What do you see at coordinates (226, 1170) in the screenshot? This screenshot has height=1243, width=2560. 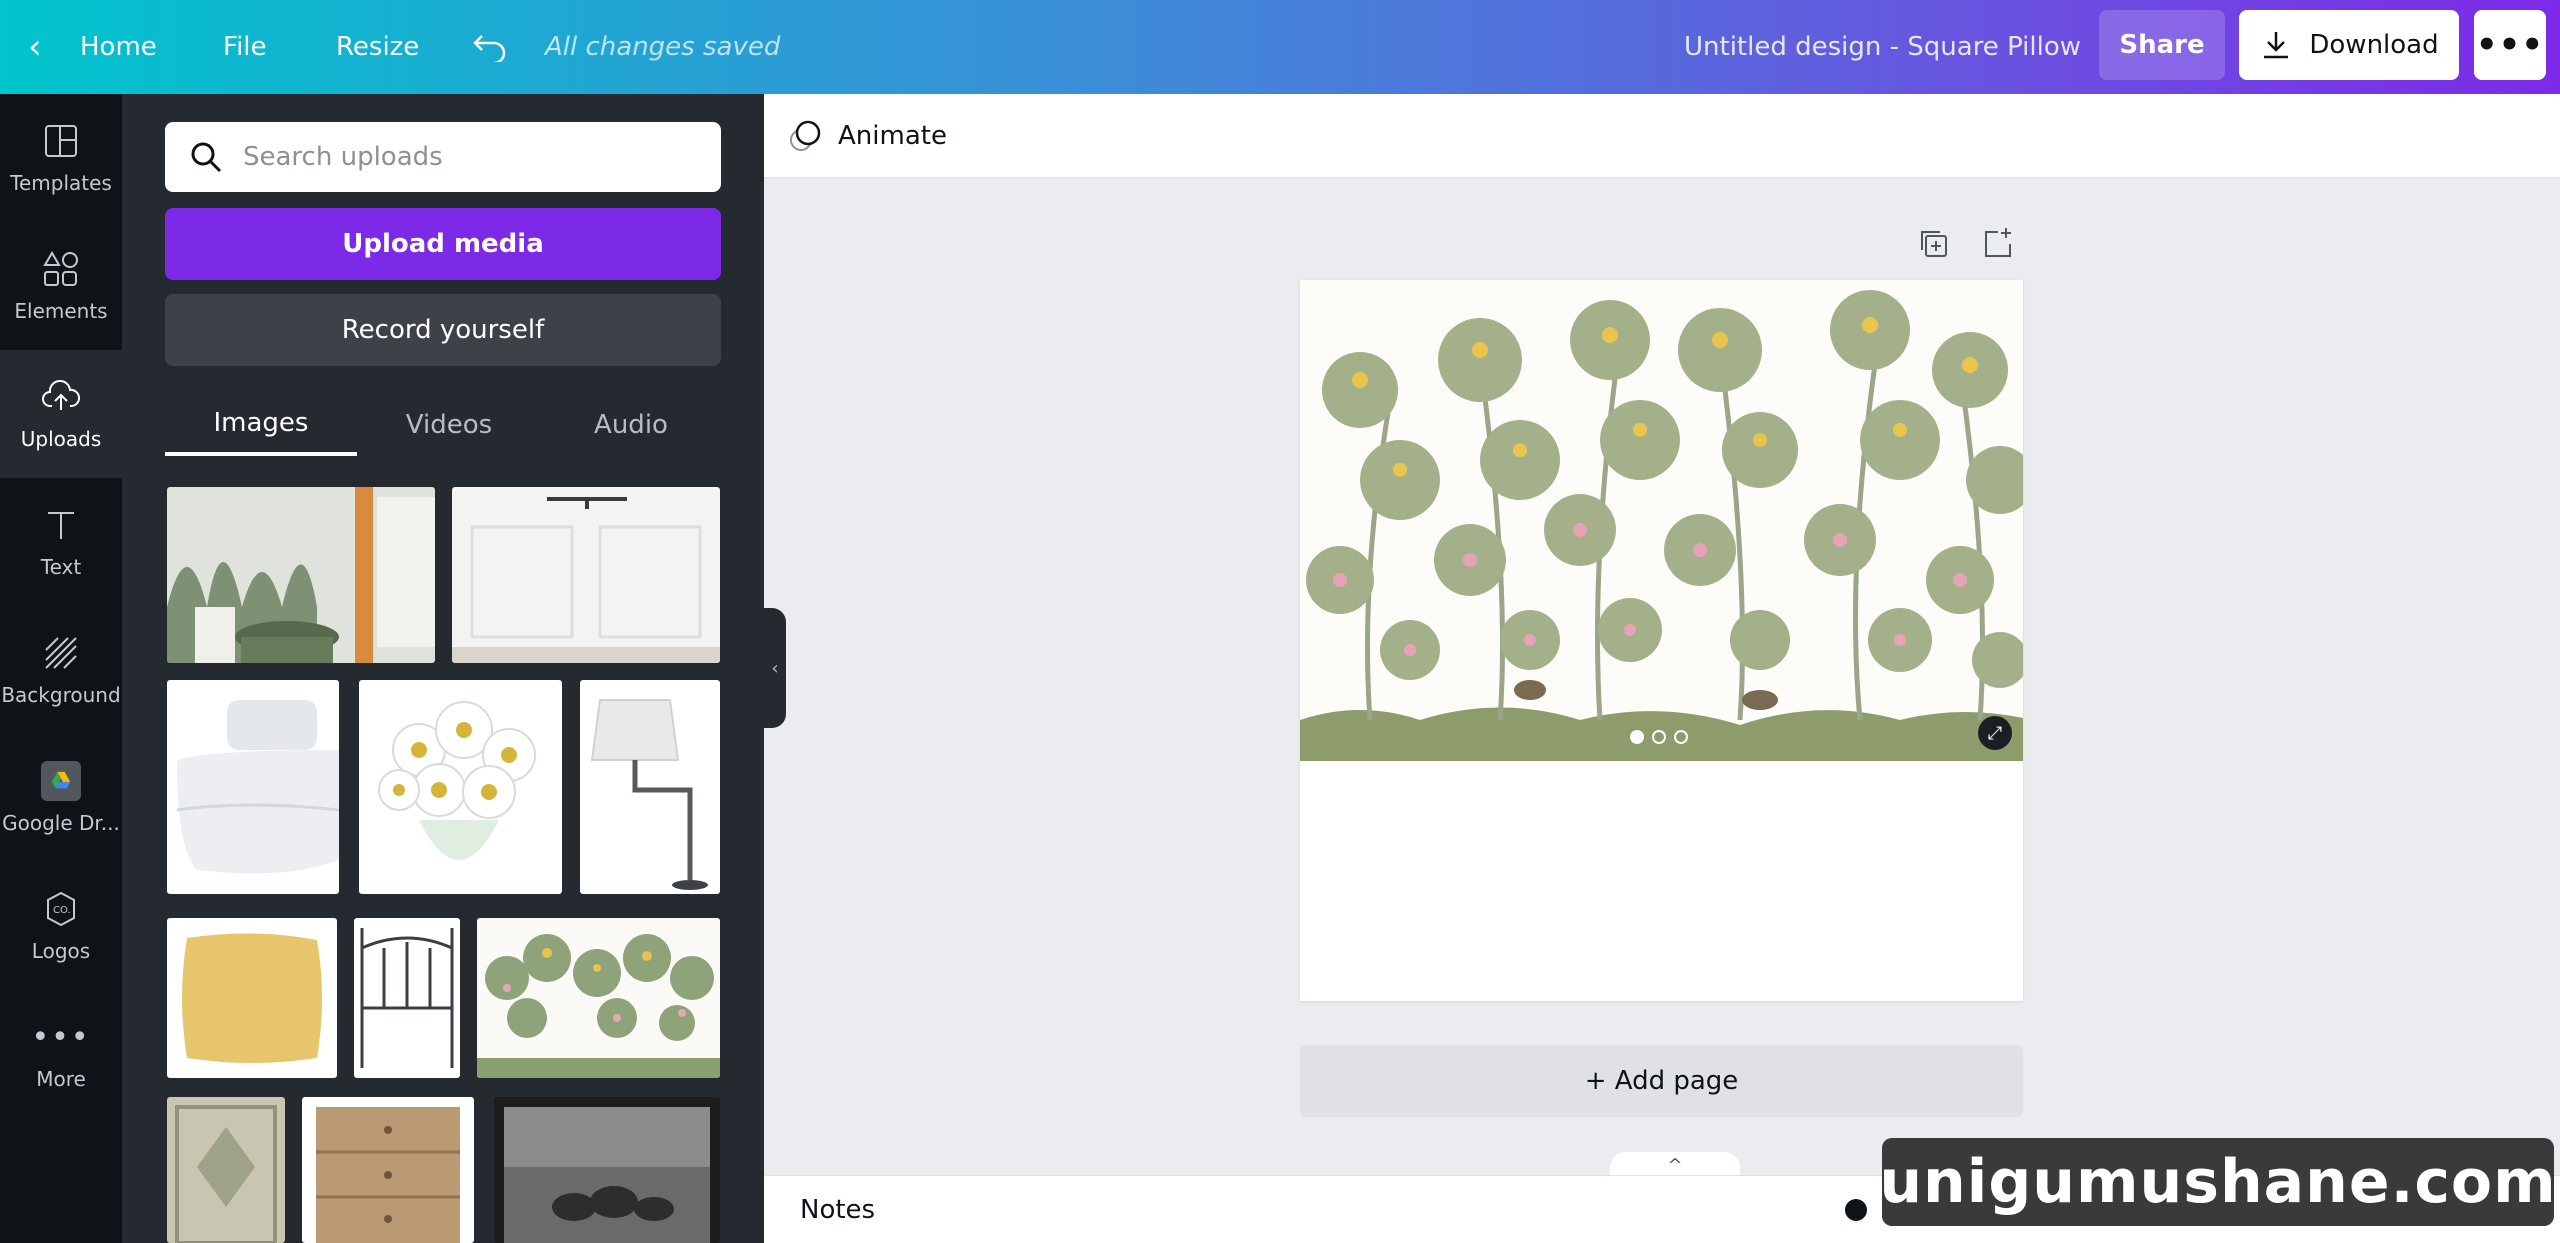 I see `upload-thumbnail-rug` at bounding box center [226, 1170].